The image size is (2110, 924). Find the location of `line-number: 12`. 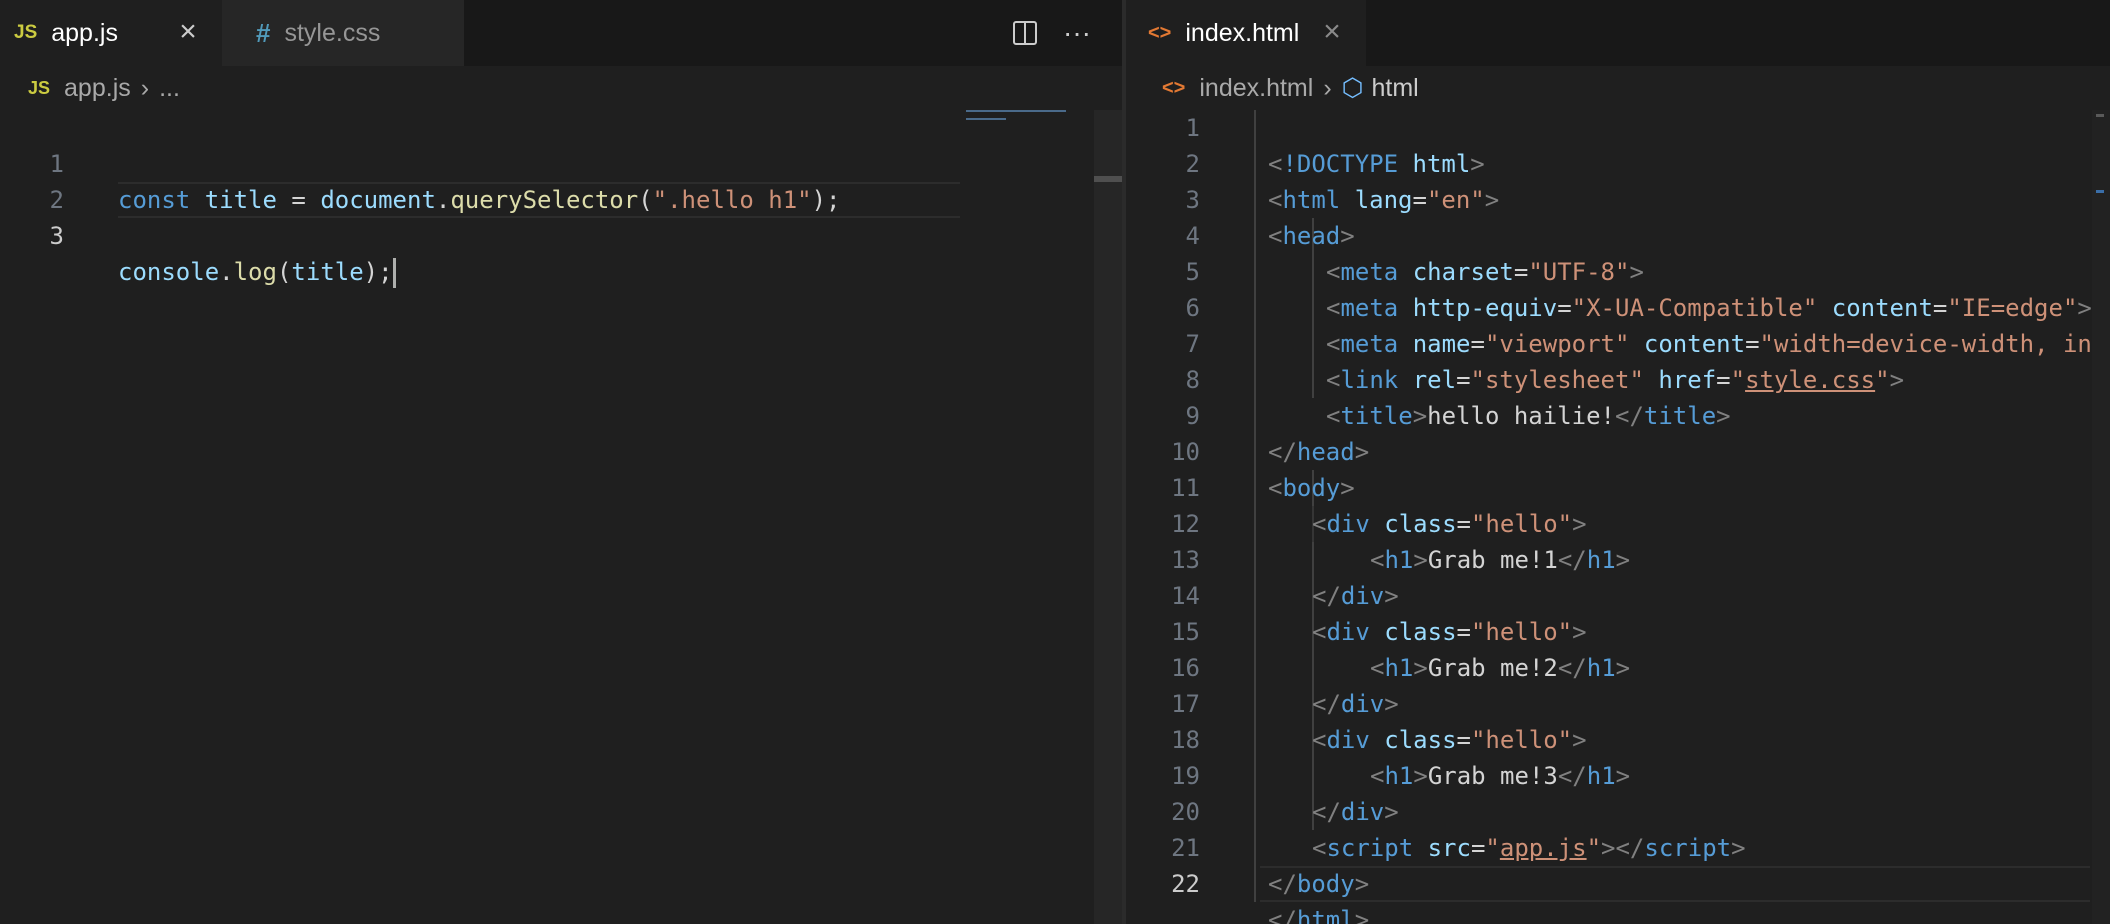

line-number: 12 is located at coordinates (1185, 524).